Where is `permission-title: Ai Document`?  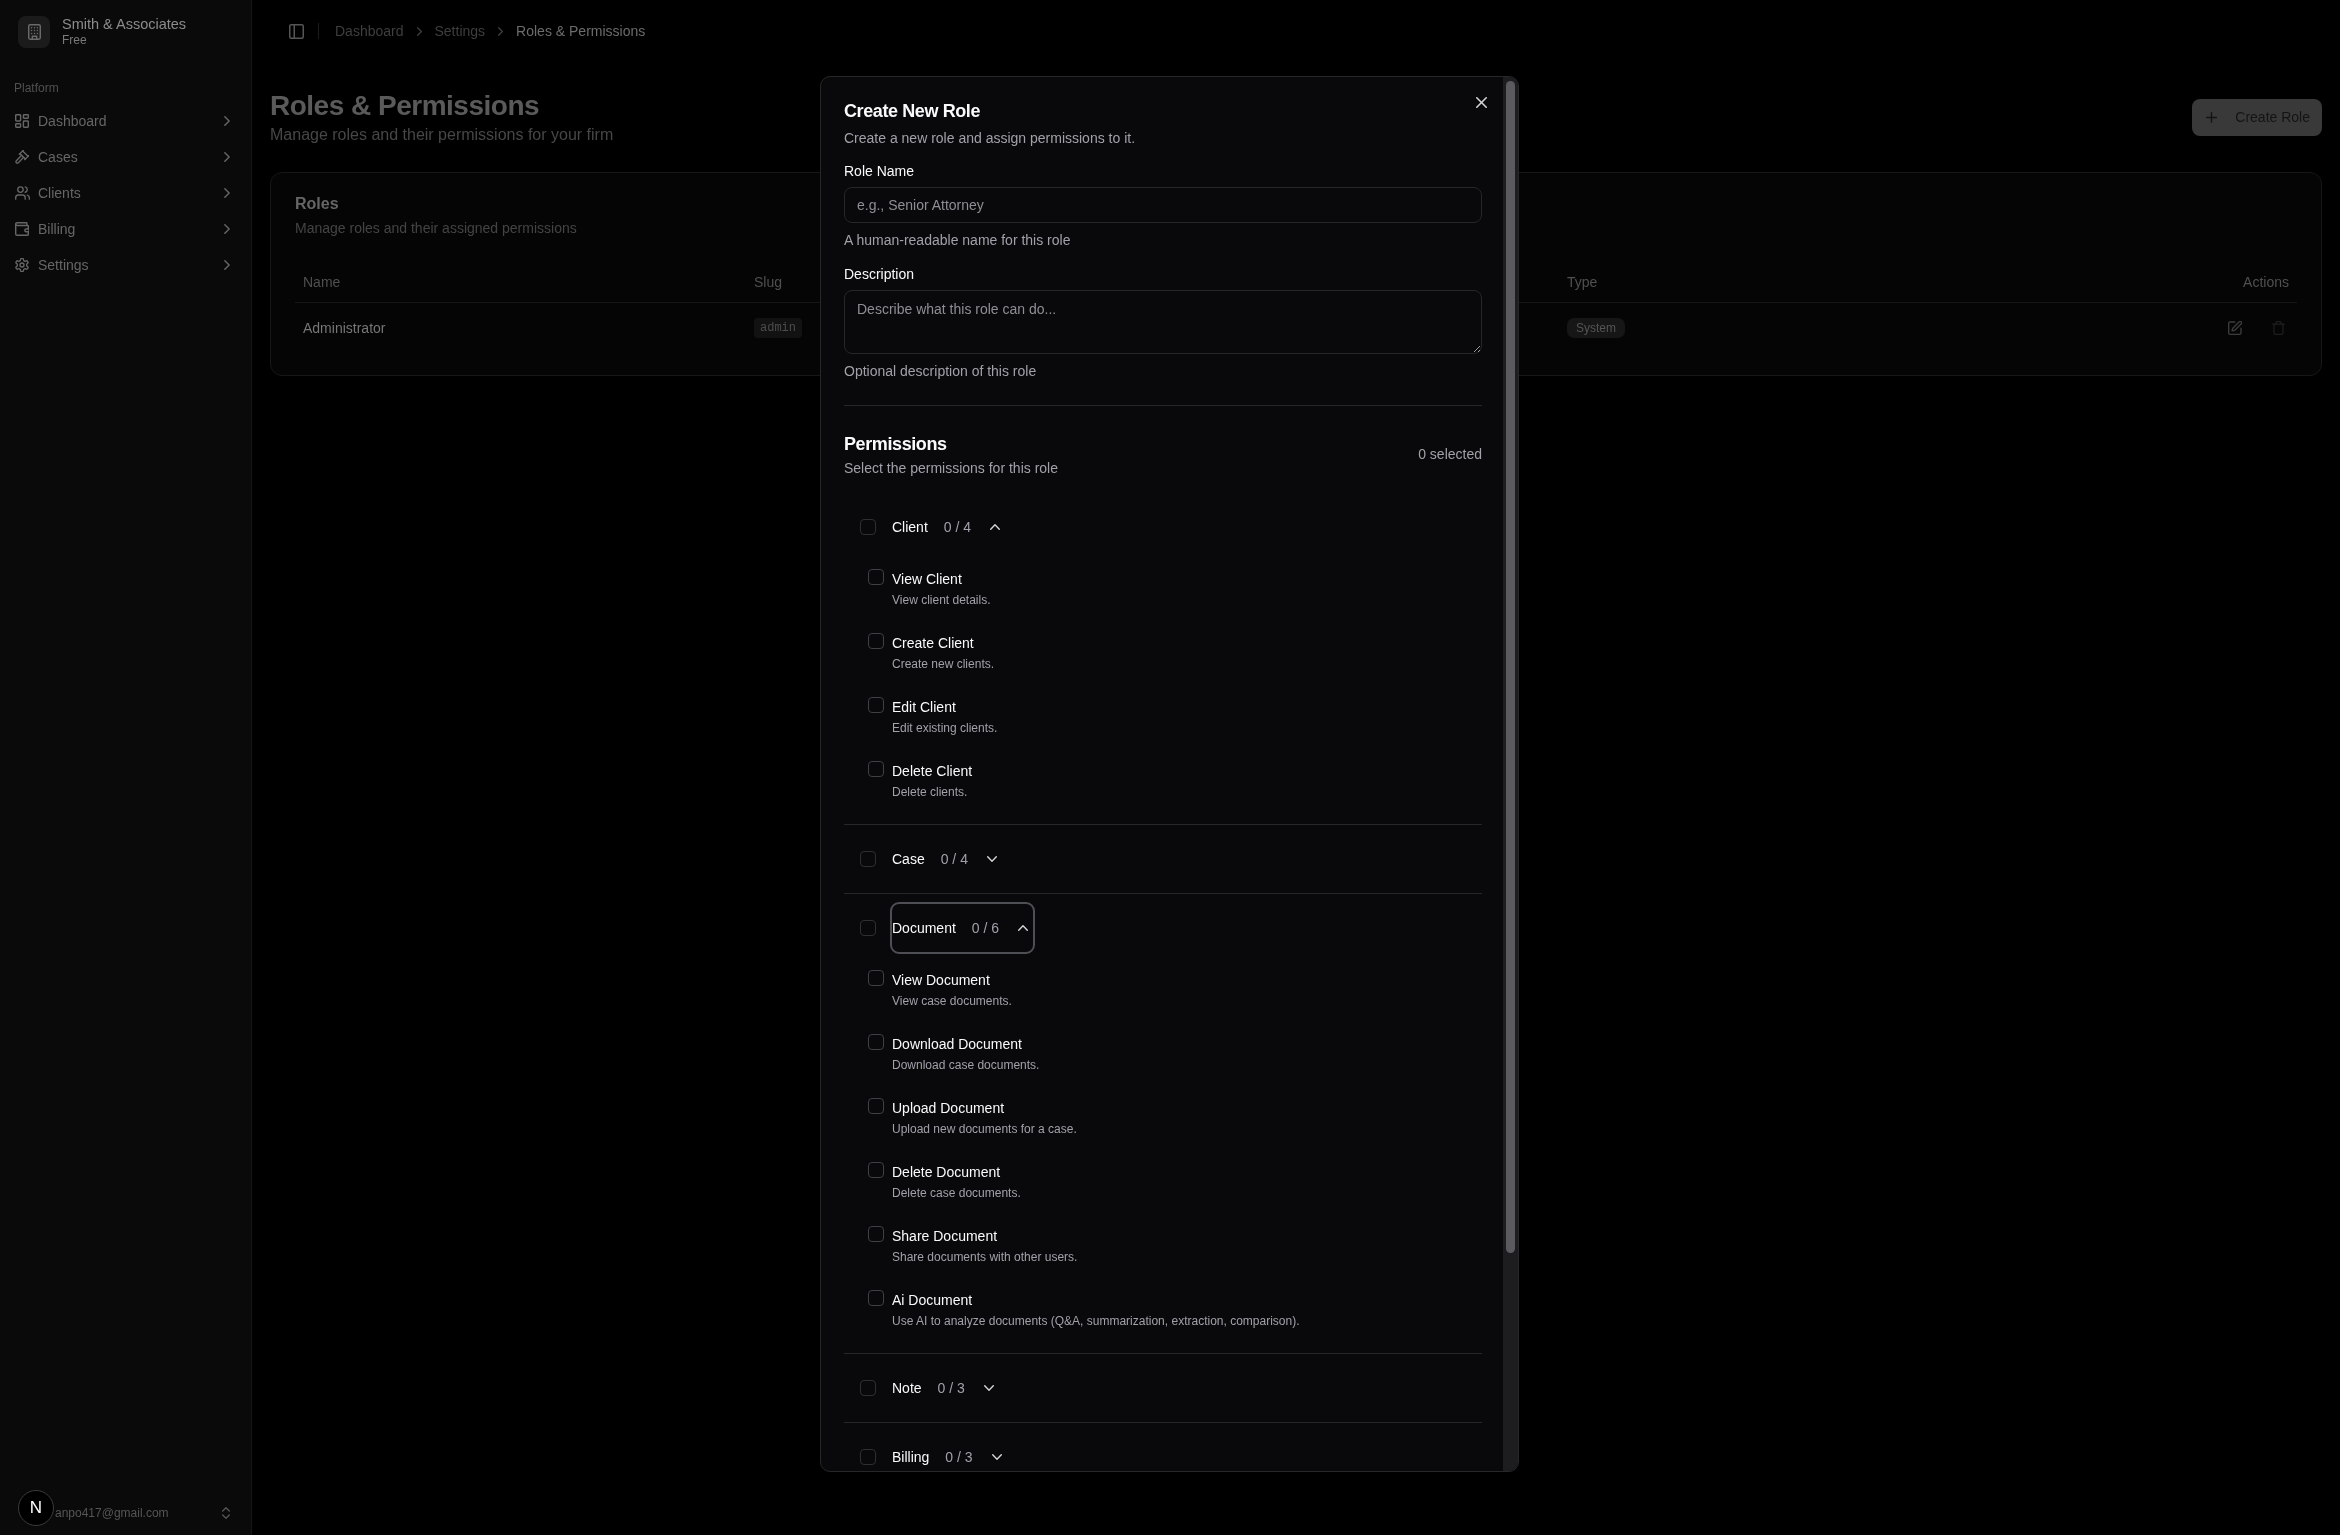
permission-title: Ai Document is located at coordinates (932, 1300).